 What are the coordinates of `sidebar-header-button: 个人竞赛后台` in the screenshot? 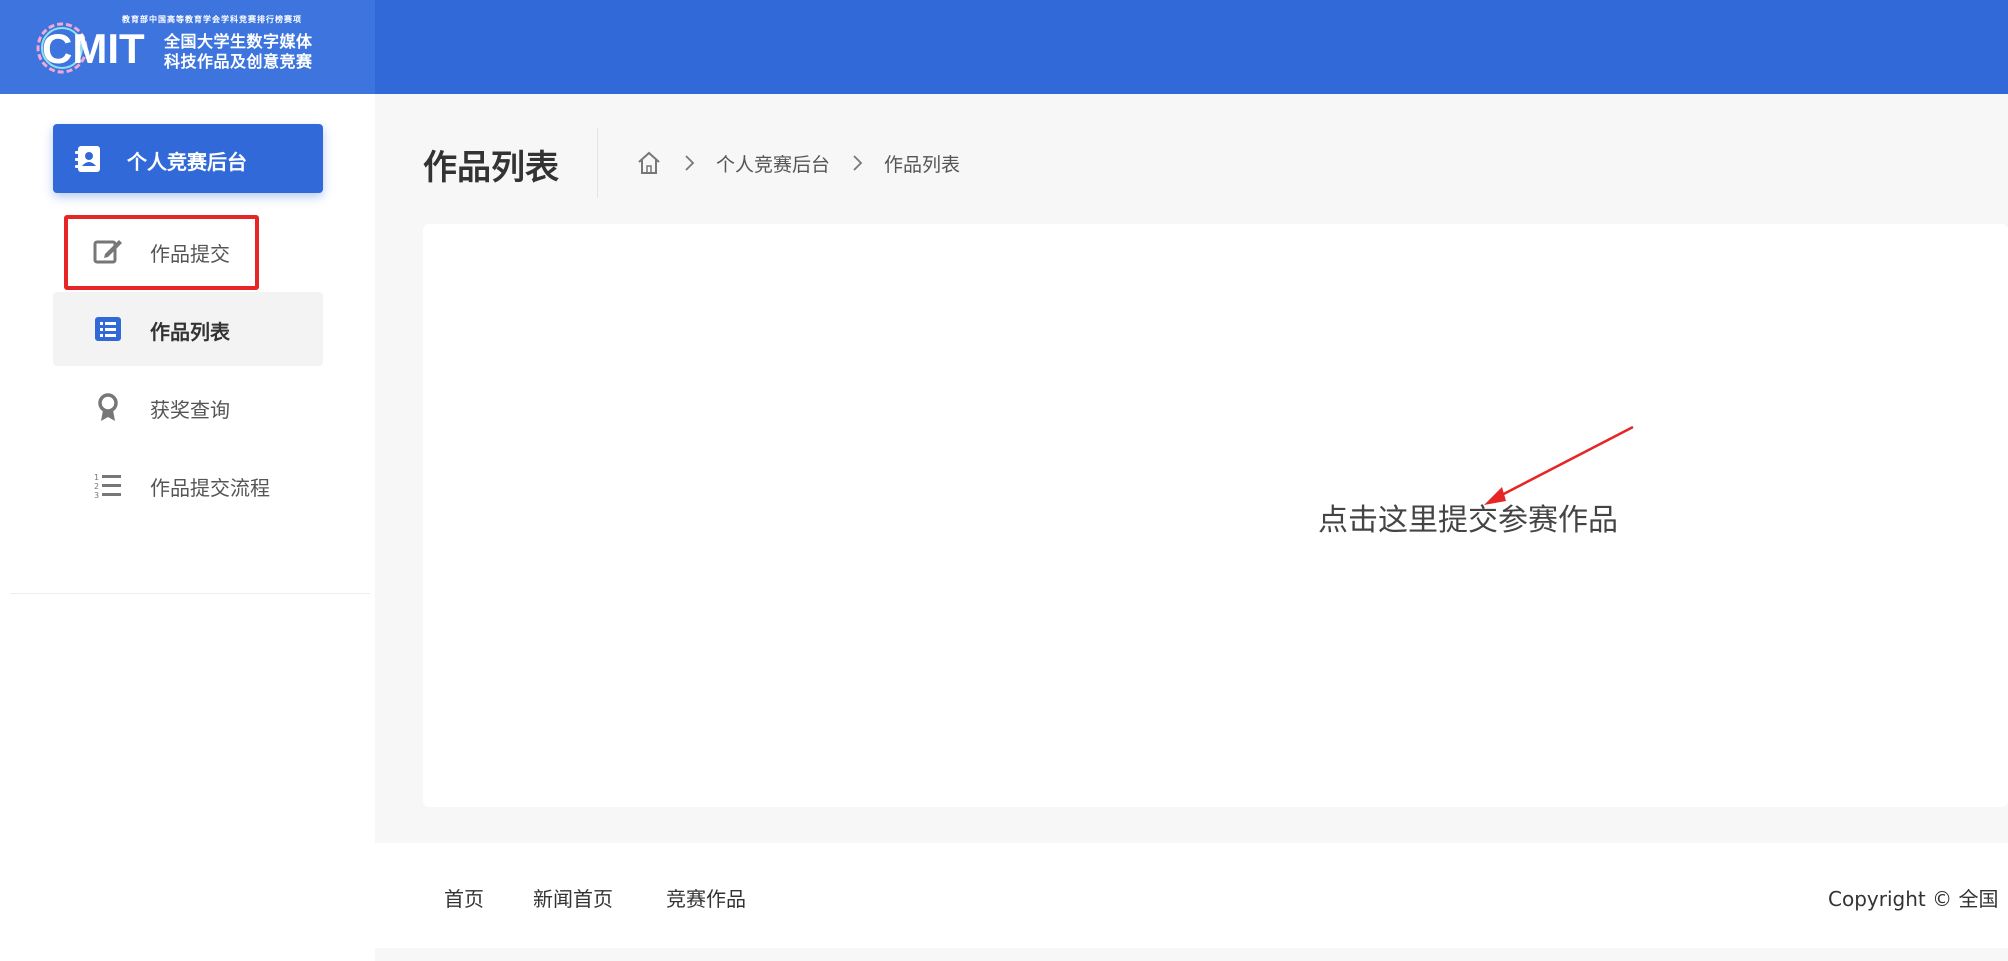 It's located at (188, 158).